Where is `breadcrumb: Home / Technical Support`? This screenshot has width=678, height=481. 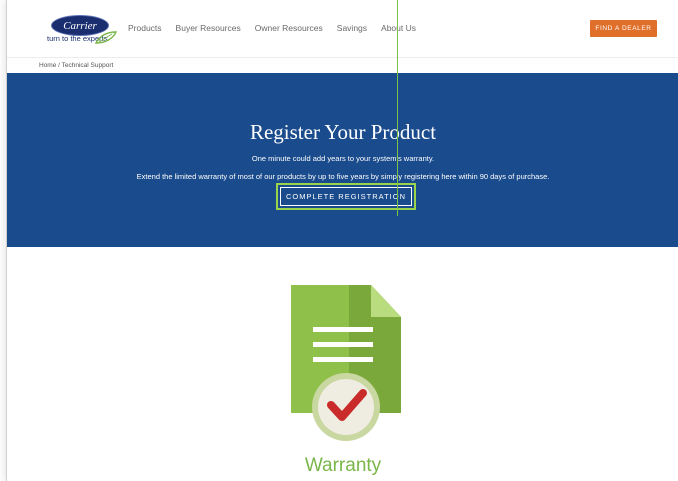 breadcrumb: Home / Technical Support is located at coordinates (76, 65).